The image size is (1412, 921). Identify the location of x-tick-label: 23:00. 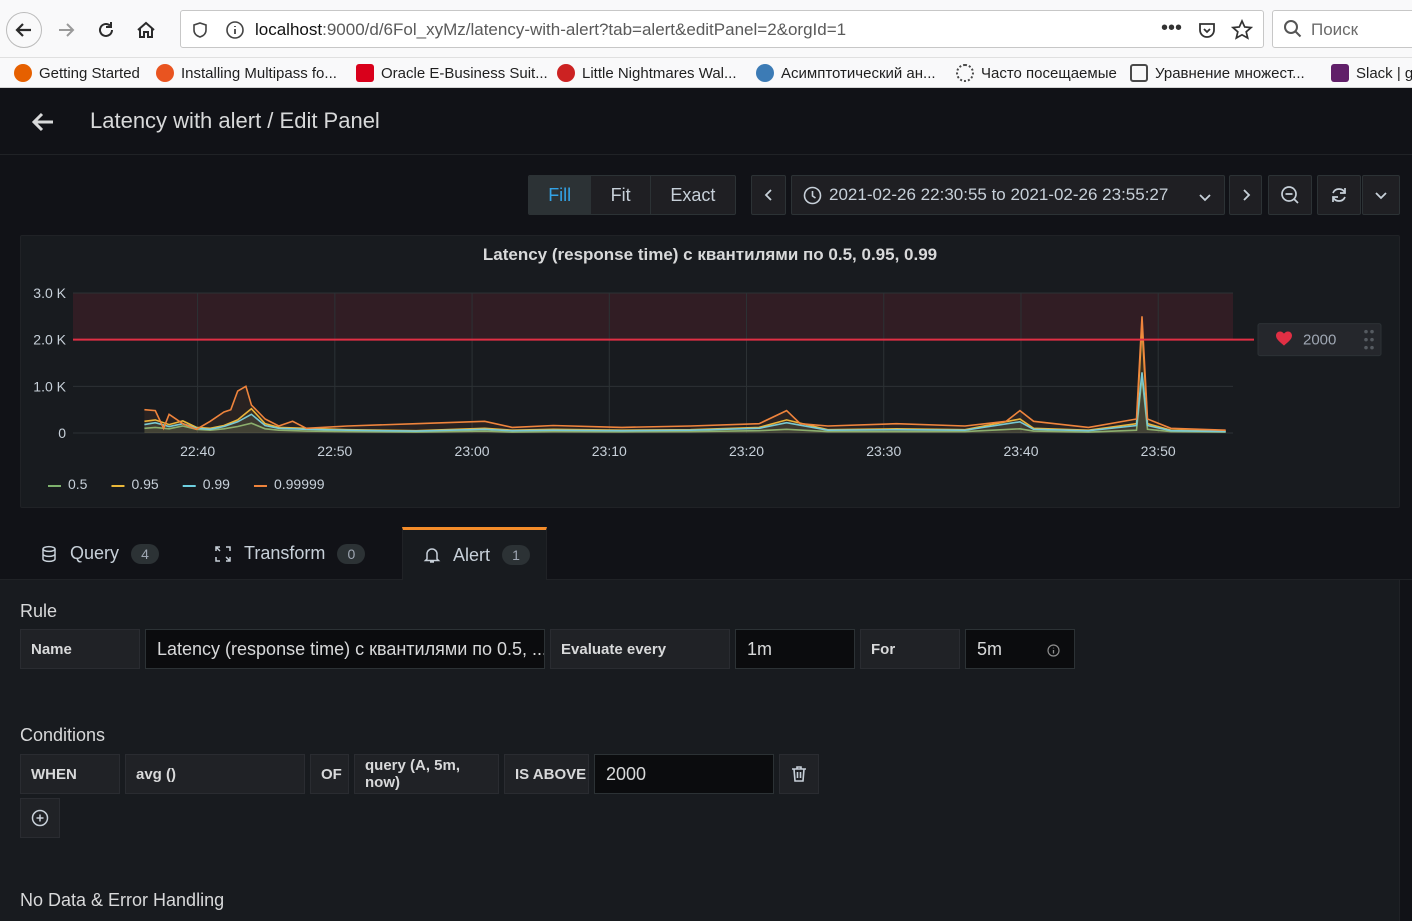
(472, 451).